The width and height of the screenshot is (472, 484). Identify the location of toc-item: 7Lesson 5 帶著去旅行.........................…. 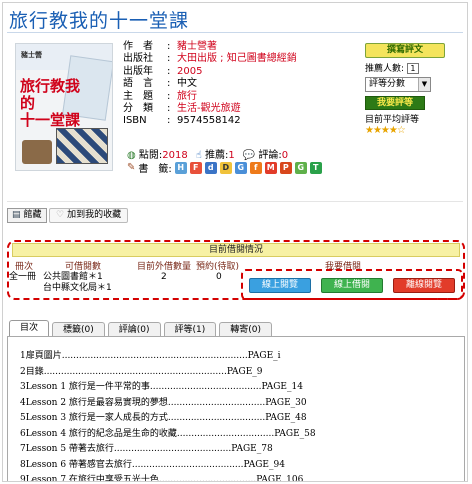
(146, 449).